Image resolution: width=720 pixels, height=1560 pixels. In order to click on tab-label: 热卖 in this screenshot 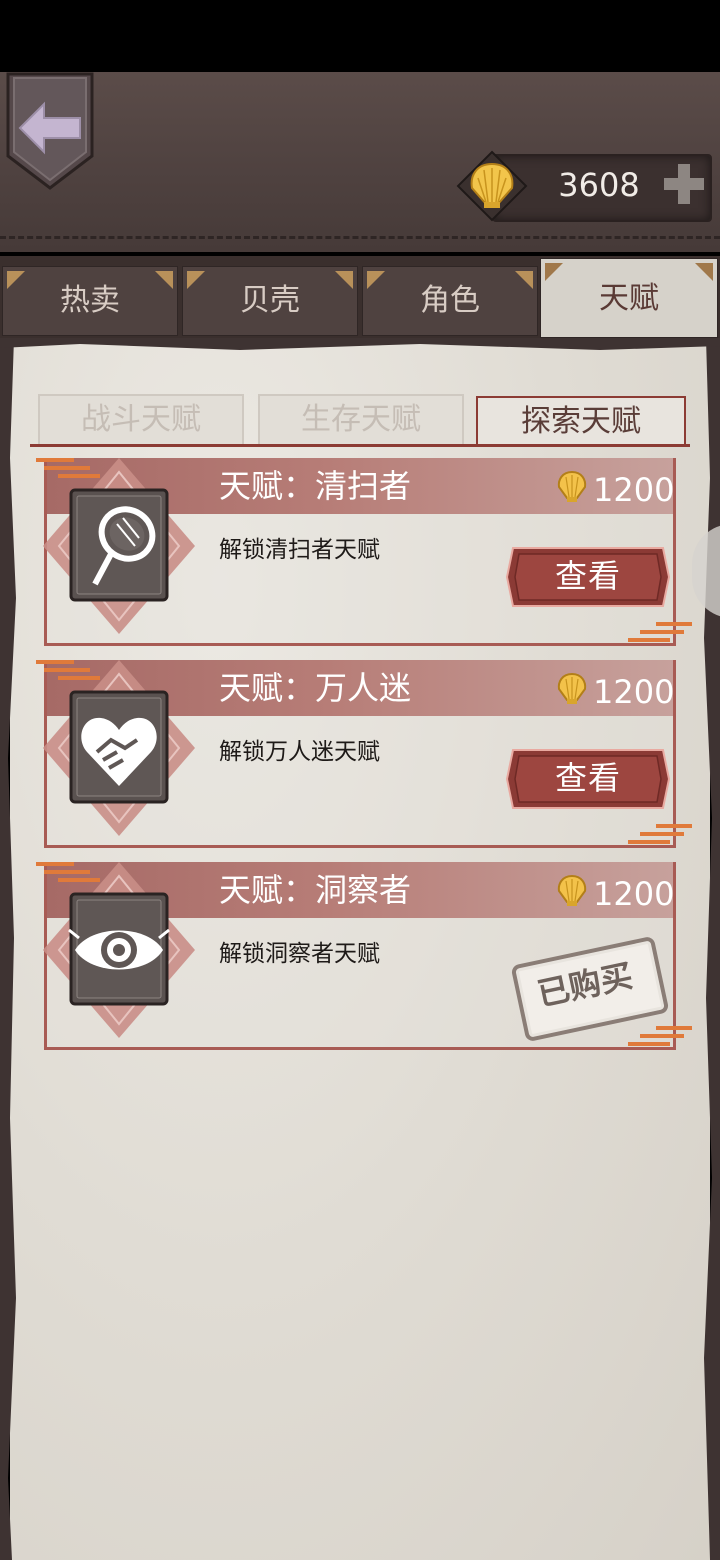, I will do `click(90, 300)`.